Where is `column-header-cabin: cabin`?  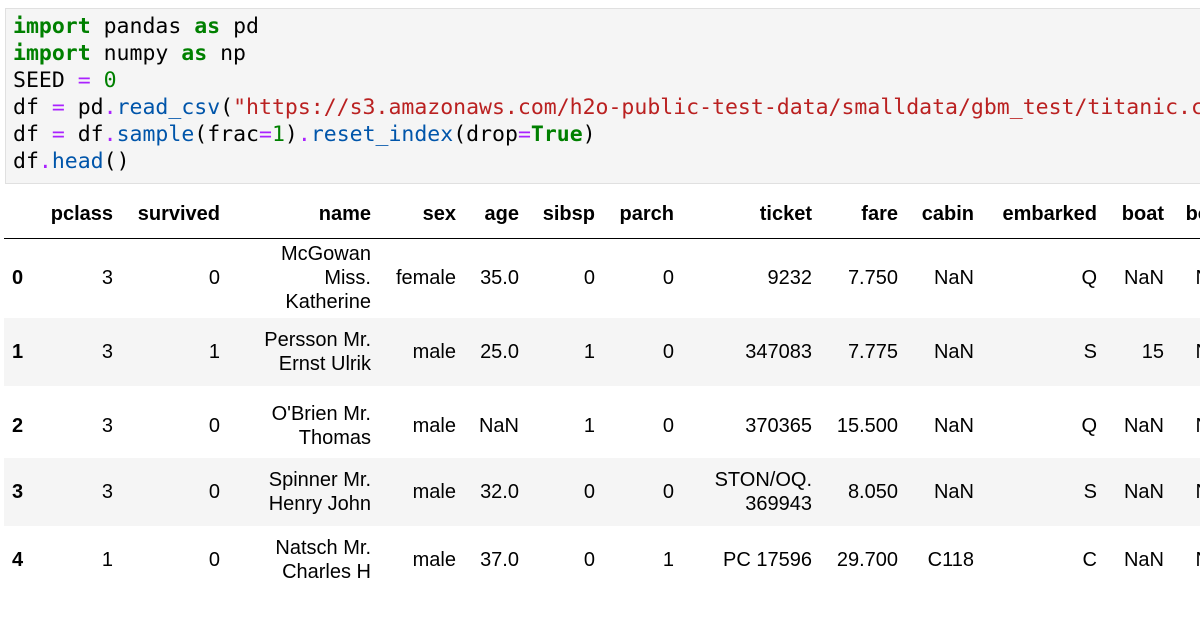 column-header-cabin: cabin is located at coordinates (947, 214).